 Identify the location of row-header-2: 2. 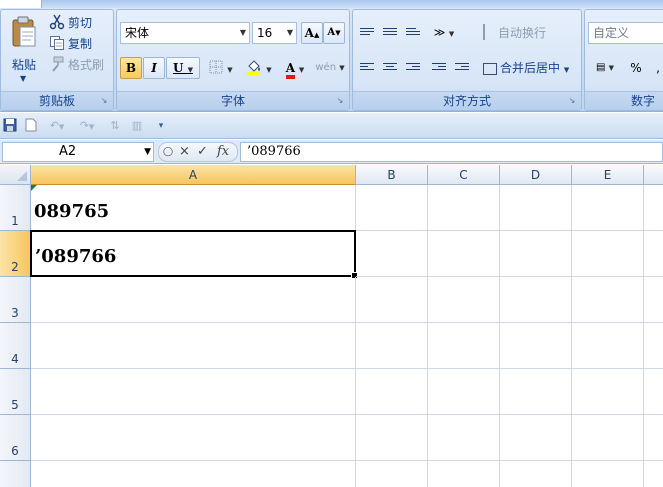
(15, 254).